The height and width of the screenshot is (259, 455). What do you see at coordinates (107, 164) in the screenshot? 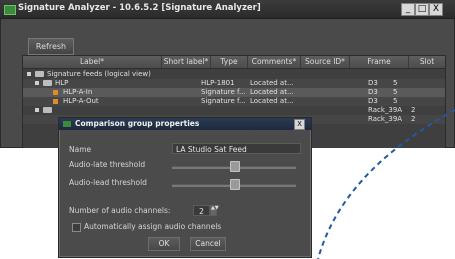
I see `audio-late-label: Audio-late threshold` at bounding box center [107, 164].